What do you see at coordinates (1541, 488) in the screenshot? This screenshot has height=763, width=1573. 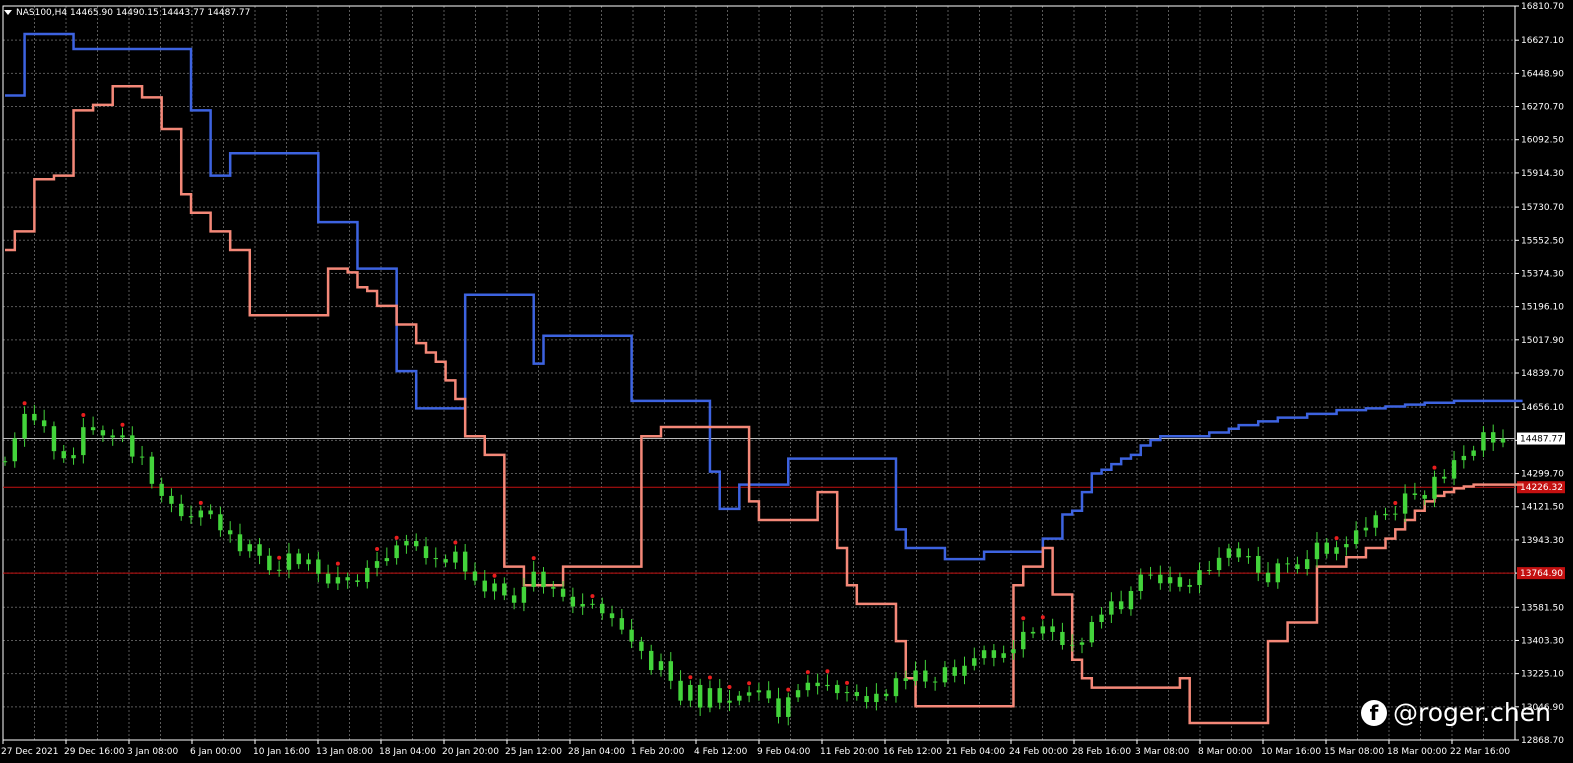 I see `level-tag-label: 14226.32` at bounding box center [1541, 488].